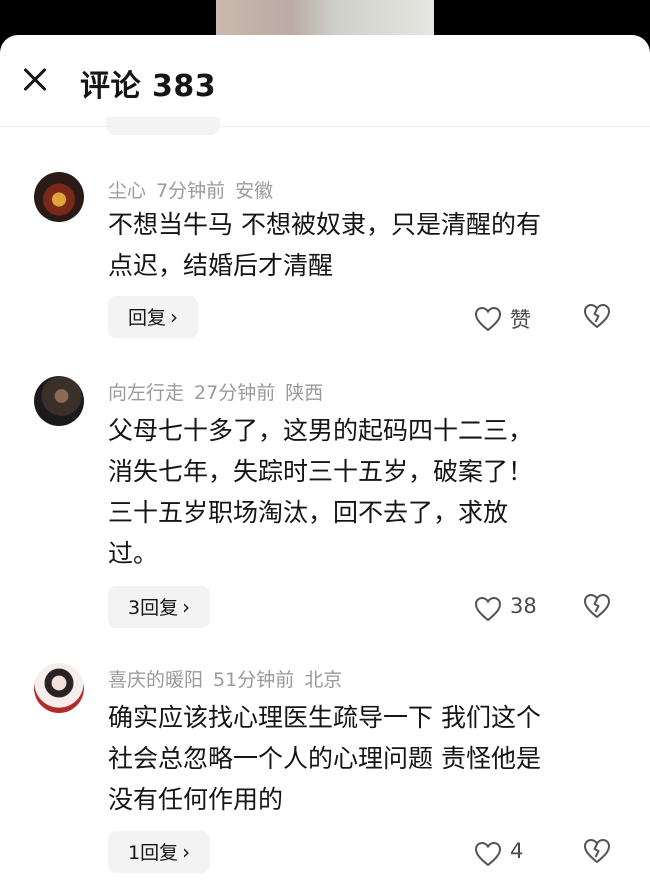  I want to click on comment-time: 27分钟前, so click(235, 393).